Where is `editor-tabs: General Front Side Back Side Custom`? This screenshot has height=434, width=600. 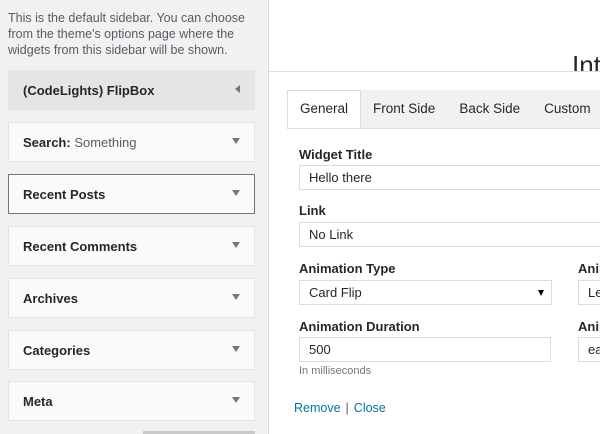 editor-tabs: General Front Side Back Side Custom is located at coordinates (443, 109).